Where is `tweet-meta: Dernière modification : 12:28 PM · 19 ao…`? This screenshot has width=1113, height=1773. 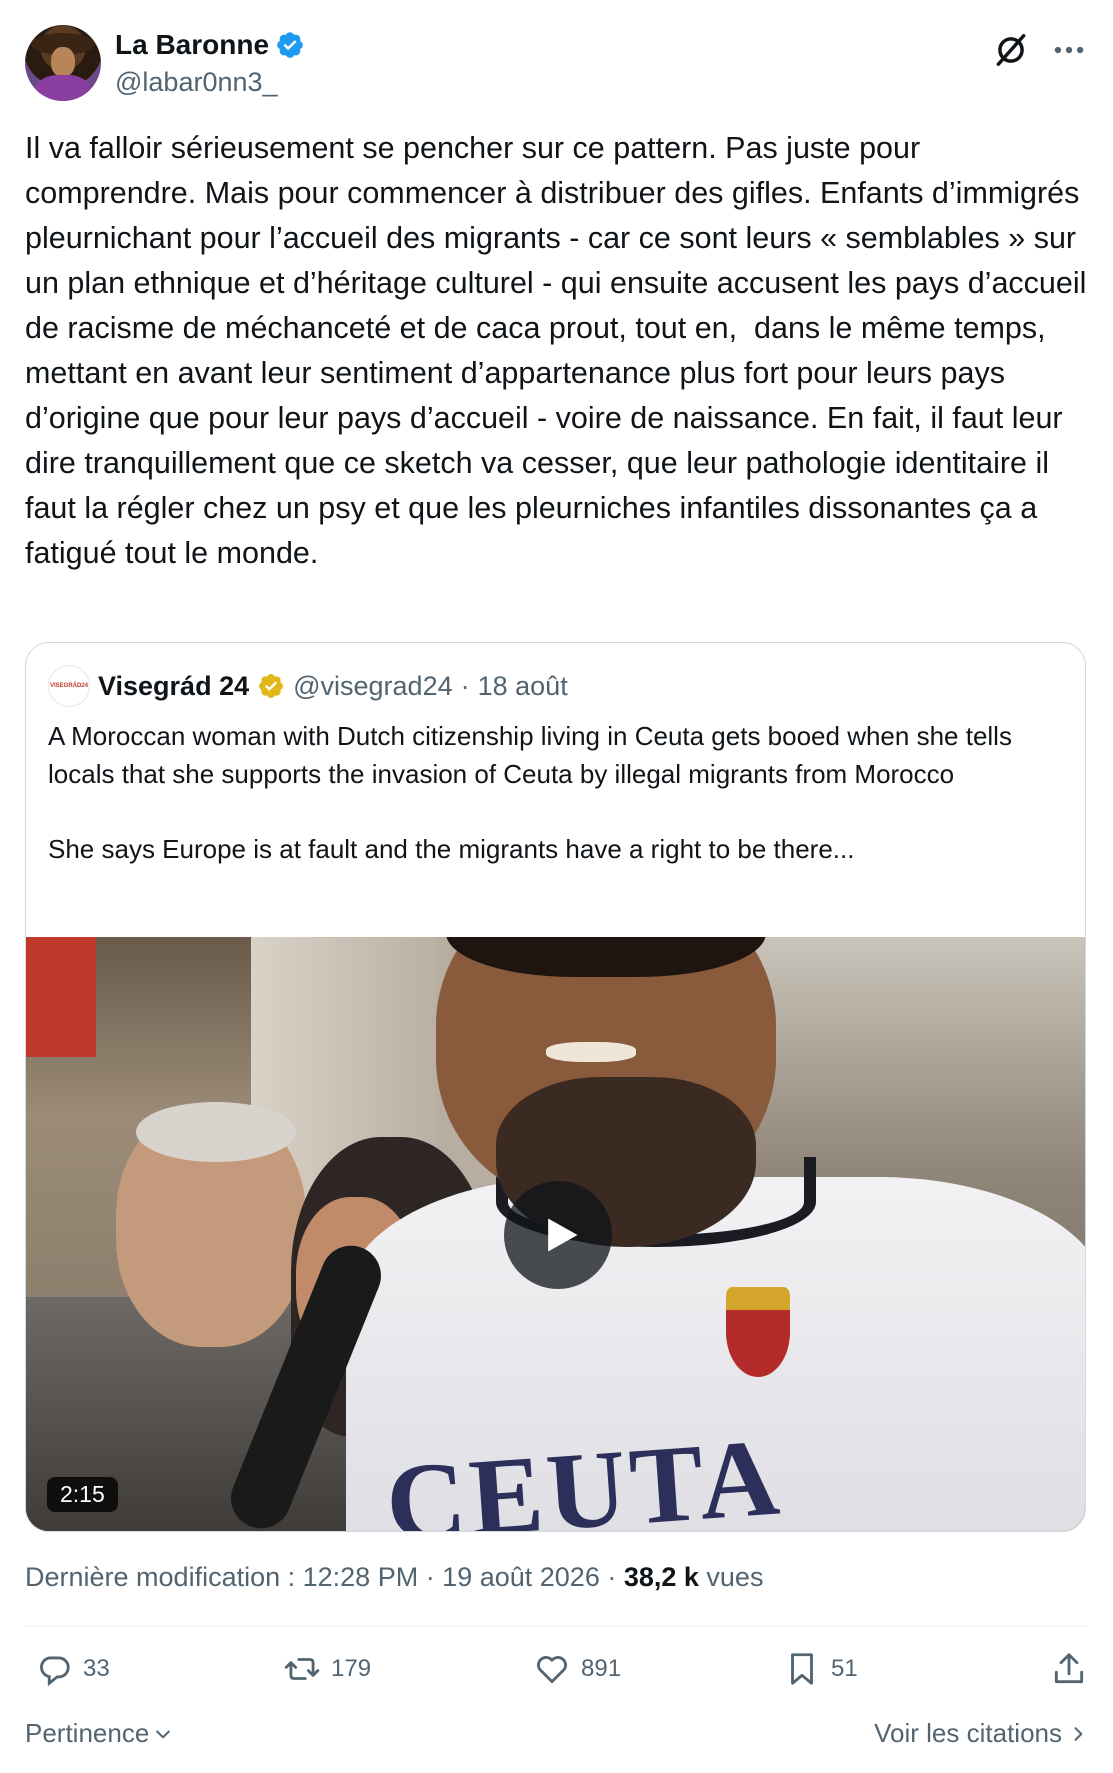 tweet-meta: Dernière modification : 12:28 PM · 19 ao… is located at coordinates (394, 1577).